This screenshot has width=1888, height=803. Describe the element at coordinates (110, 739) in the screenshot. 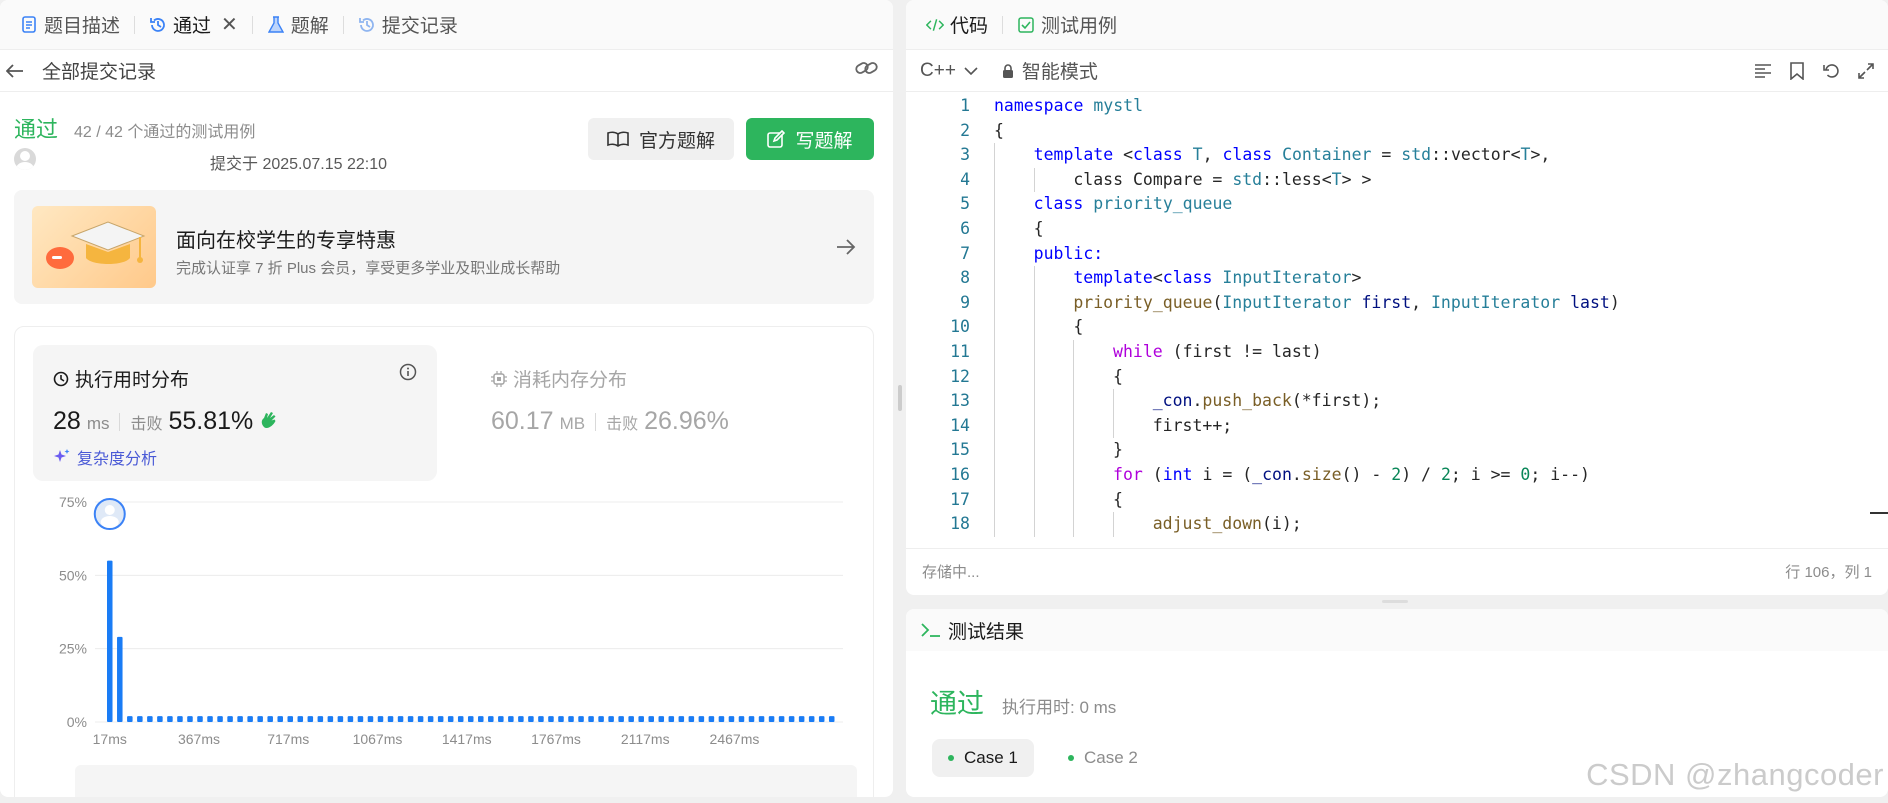

I see `x-tick-label: 17ms` at that location.